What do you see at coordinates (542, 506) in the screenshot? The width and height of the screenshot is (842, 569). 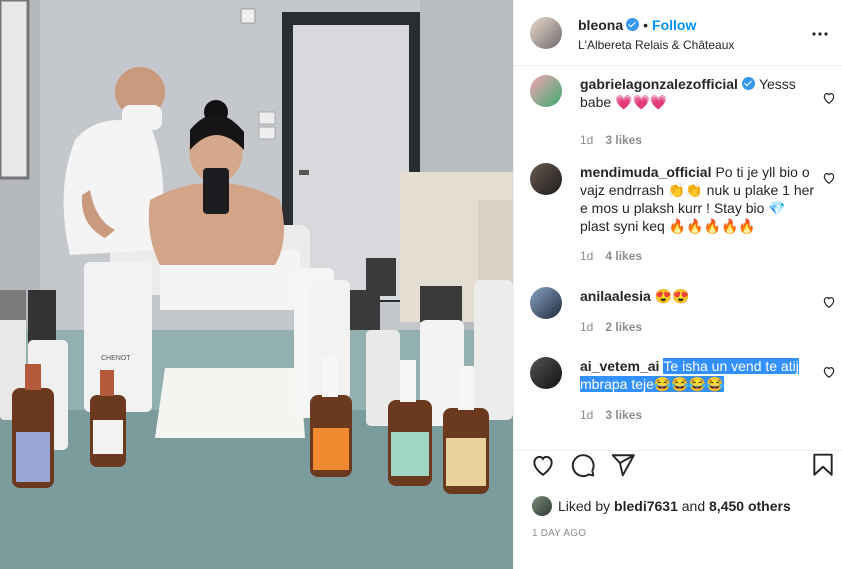 I see `liker-avatar` at bounding box center [542, 506].